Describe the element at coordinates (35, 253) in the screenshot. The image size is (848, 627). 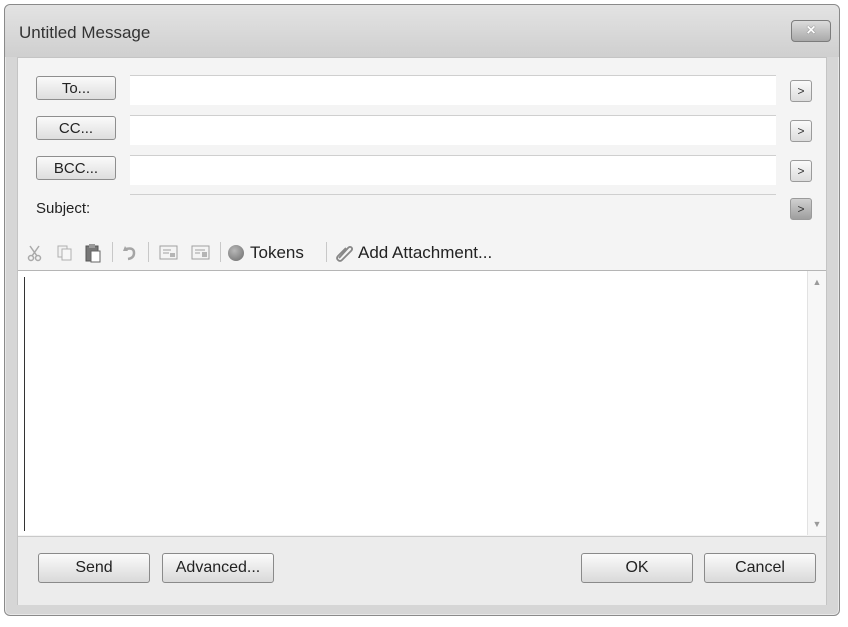
I see `cut-icon` at that location.